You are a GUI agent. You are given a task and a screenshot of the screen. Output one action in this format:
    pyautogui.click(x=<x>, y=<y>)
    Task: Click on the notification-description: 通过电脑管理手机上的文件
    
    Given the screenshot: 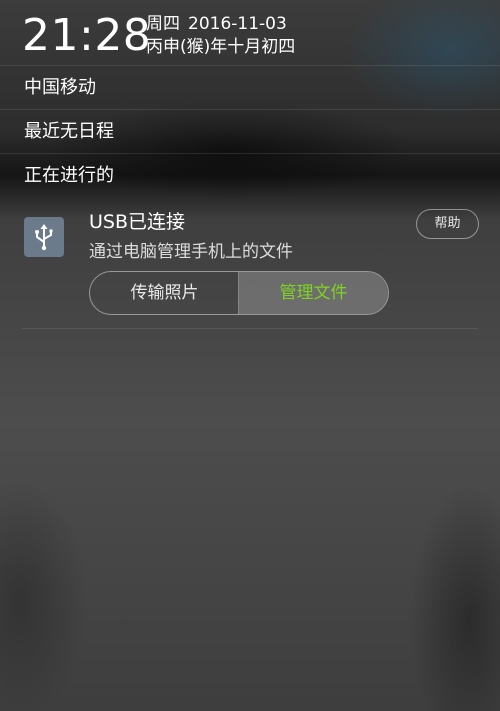 What is the action you would take?
    pyautogui.click(x=191, y=252)
    